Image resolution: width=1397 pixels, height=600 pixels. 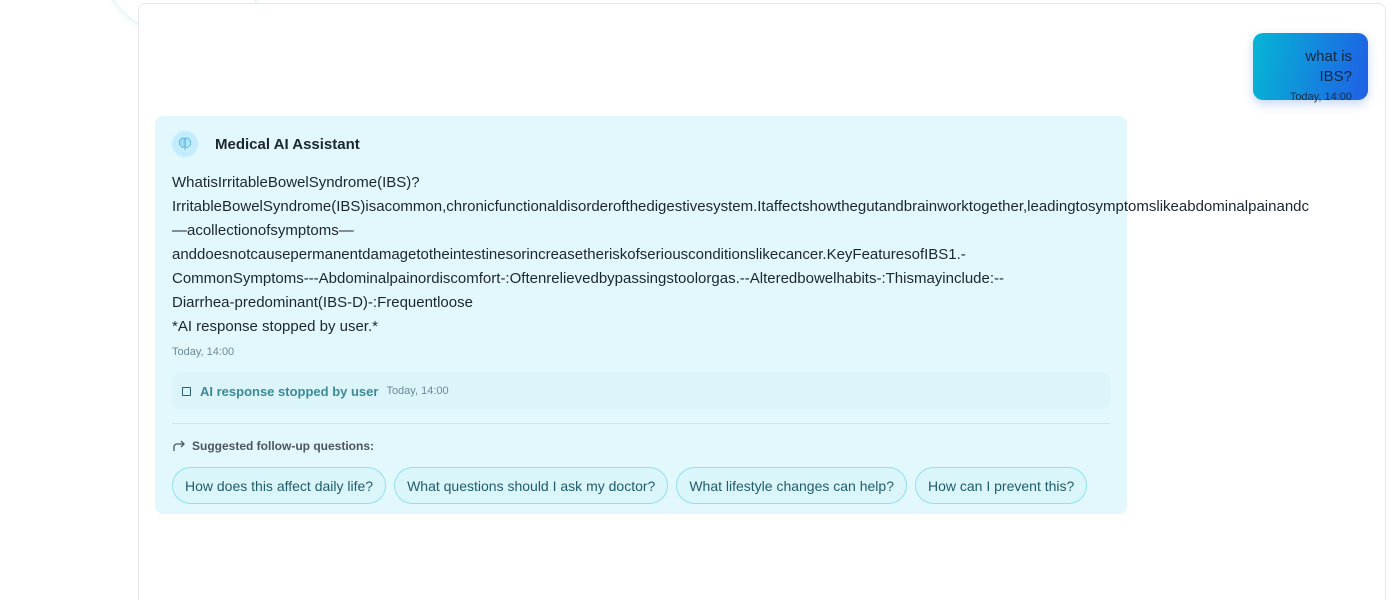 What do you see at coordinates (1001, 485) in the screenshot?
I see `followup-chip: How can I prevent this?` at bounding box center [1001, 485].